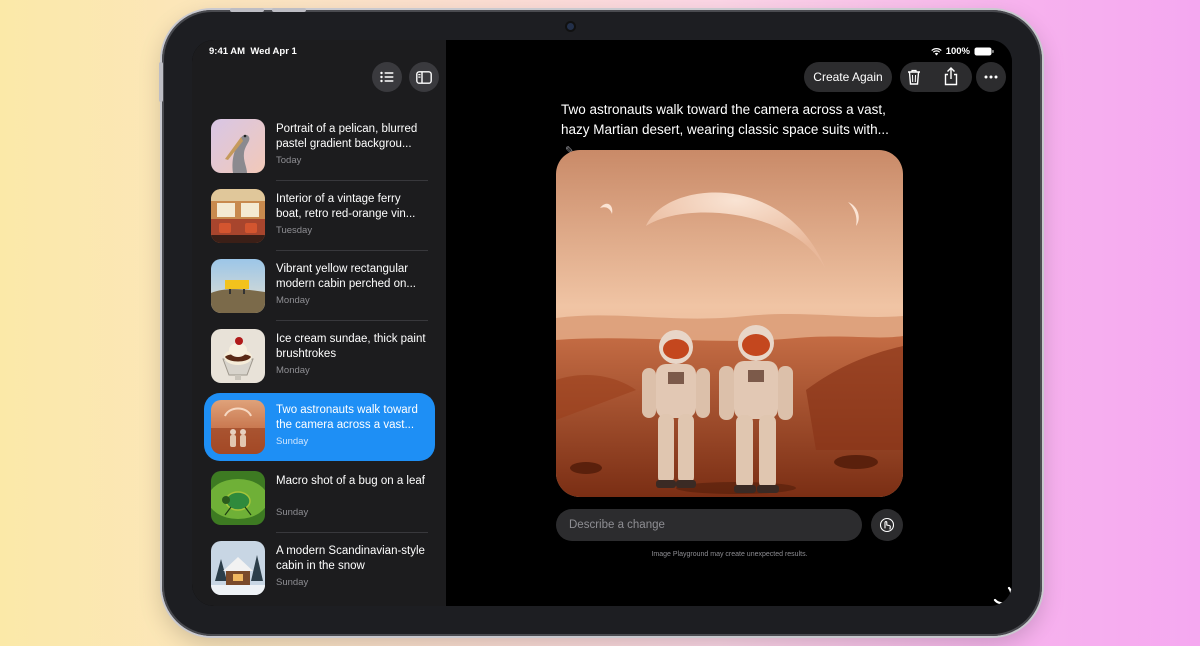  I want to click on sidebar-icon, so click(424, 77).